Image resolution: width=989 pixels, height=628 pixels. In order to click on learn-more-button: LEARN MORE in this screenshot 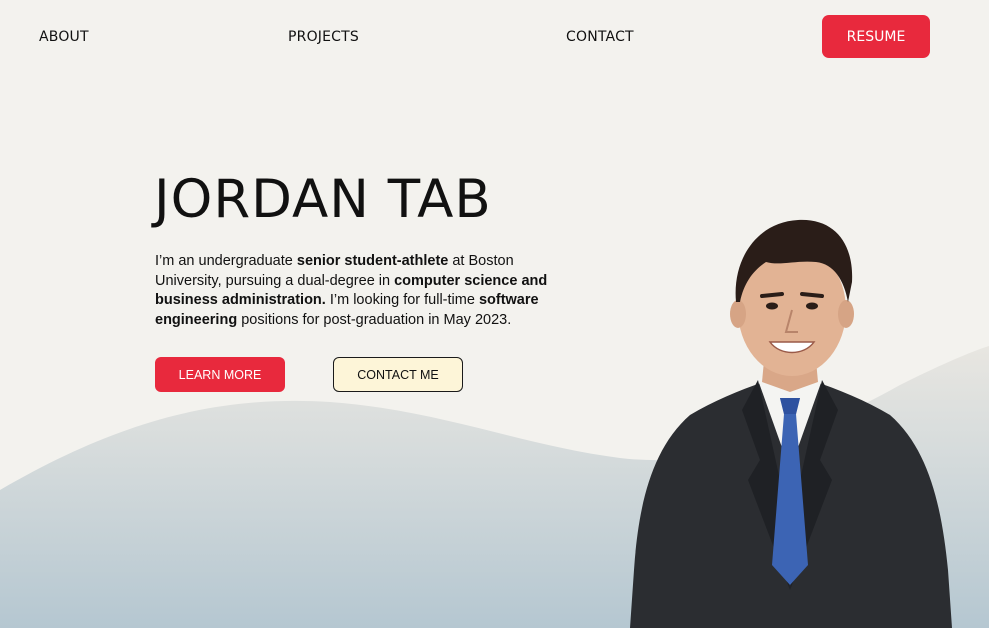, I will do `click(220, 374)`.